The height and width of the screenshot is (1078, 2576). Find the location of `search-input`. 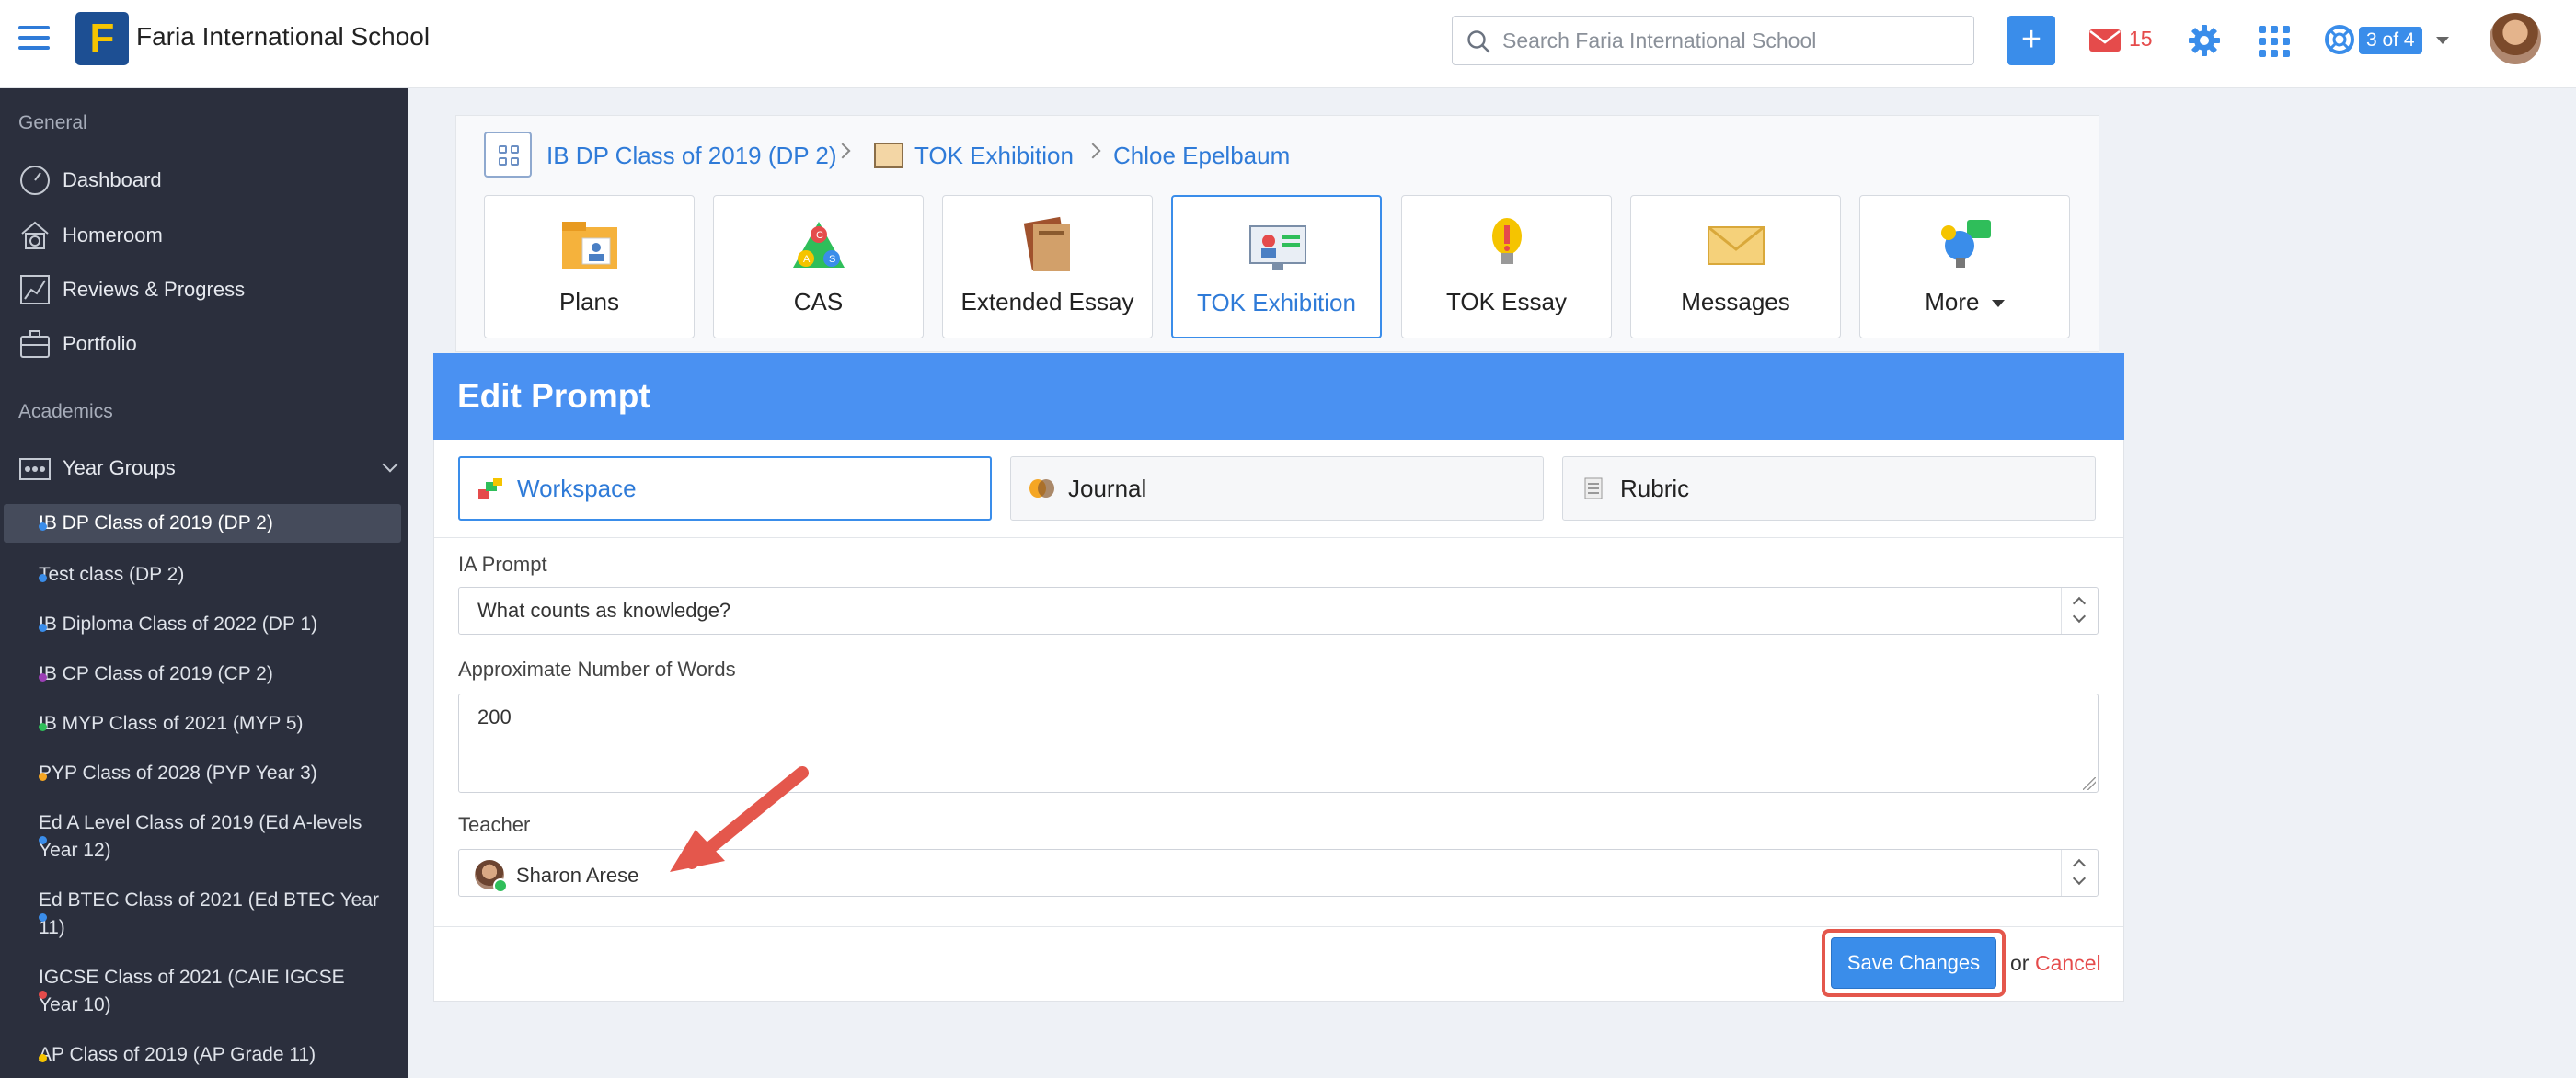

search-input is located at coordinates (1732, 41).